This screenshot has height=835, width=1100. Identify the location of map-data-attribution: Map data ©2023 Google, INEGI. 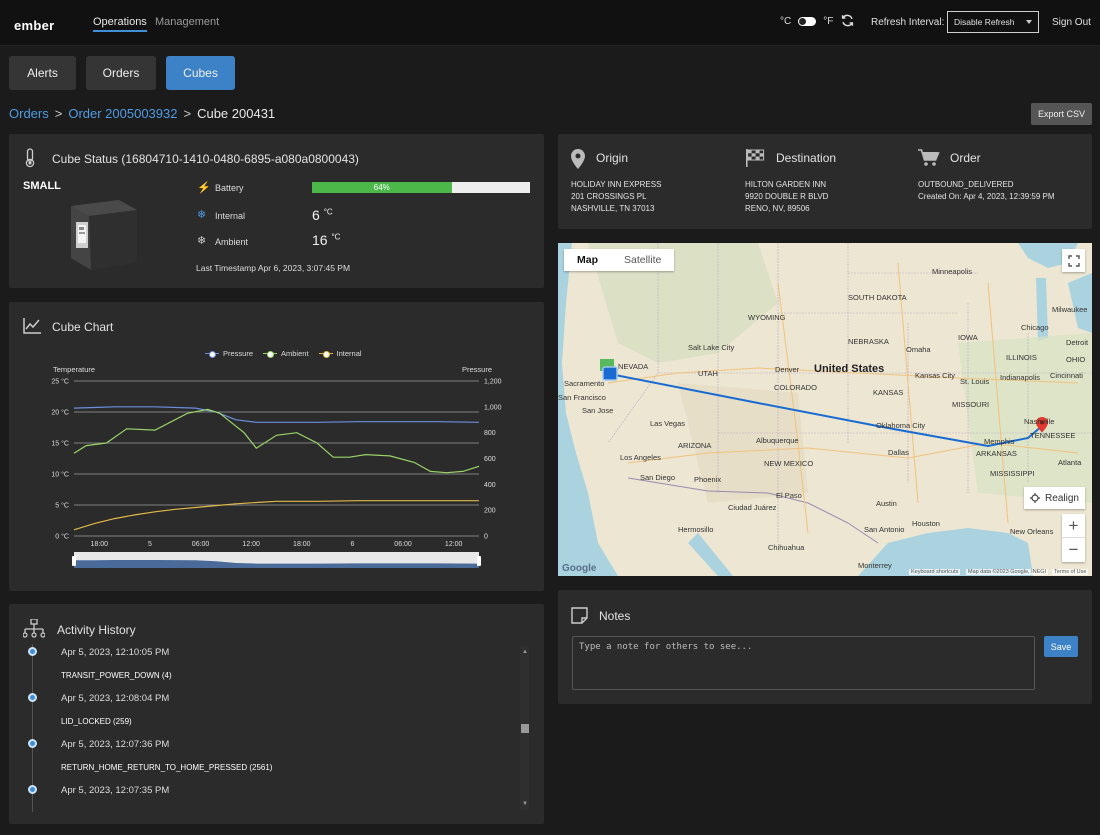
(1007, 572).